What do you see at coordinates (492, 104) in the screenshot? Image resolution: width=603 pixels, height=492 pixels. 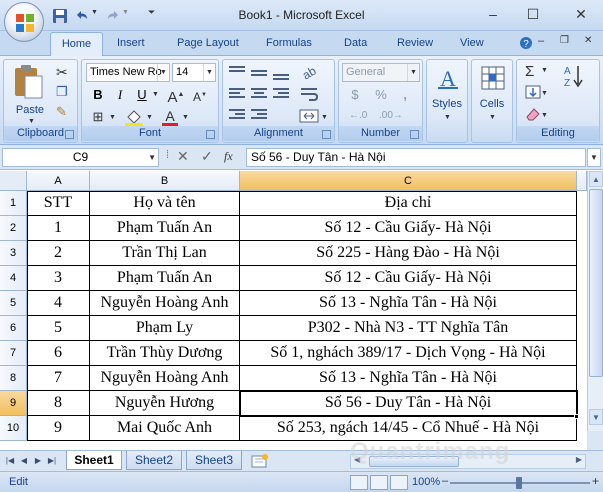 I see `cells-button: Cells` at bounding box center [492, 104].